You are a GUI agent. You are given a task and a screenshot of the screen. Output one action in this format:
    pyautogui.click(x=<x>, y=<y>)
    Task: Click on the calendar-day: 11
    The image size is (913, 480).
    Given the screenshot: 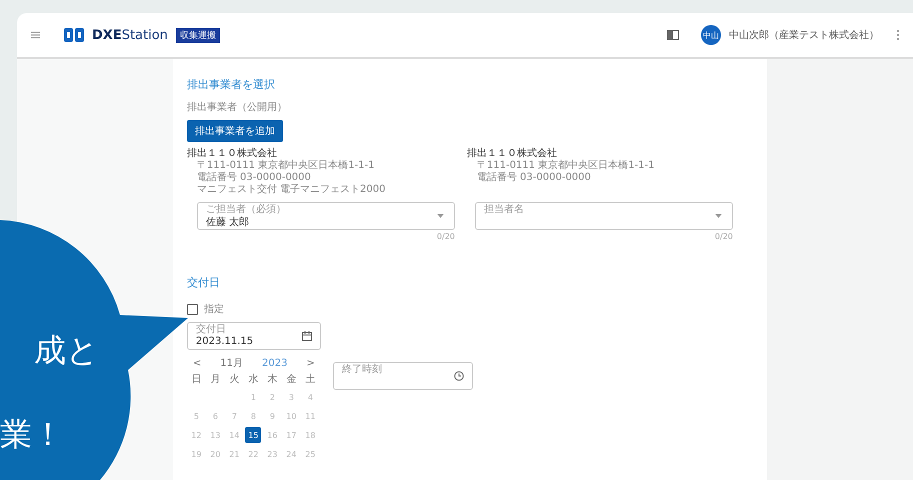 What is the action you would take?
    pyautogui.click(x=310, y=416)
    